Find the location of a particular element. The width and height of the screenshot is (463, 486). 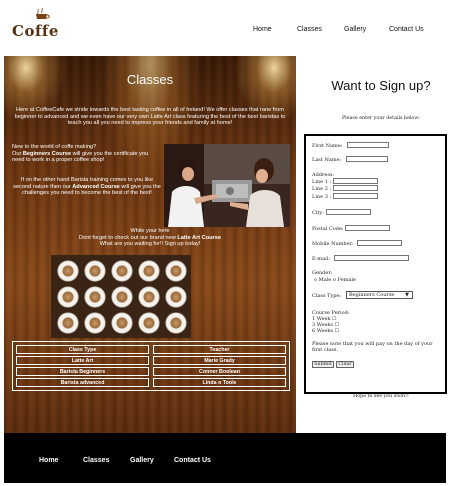

last-name-label: Last Name: is located at coordinates (327, 160).